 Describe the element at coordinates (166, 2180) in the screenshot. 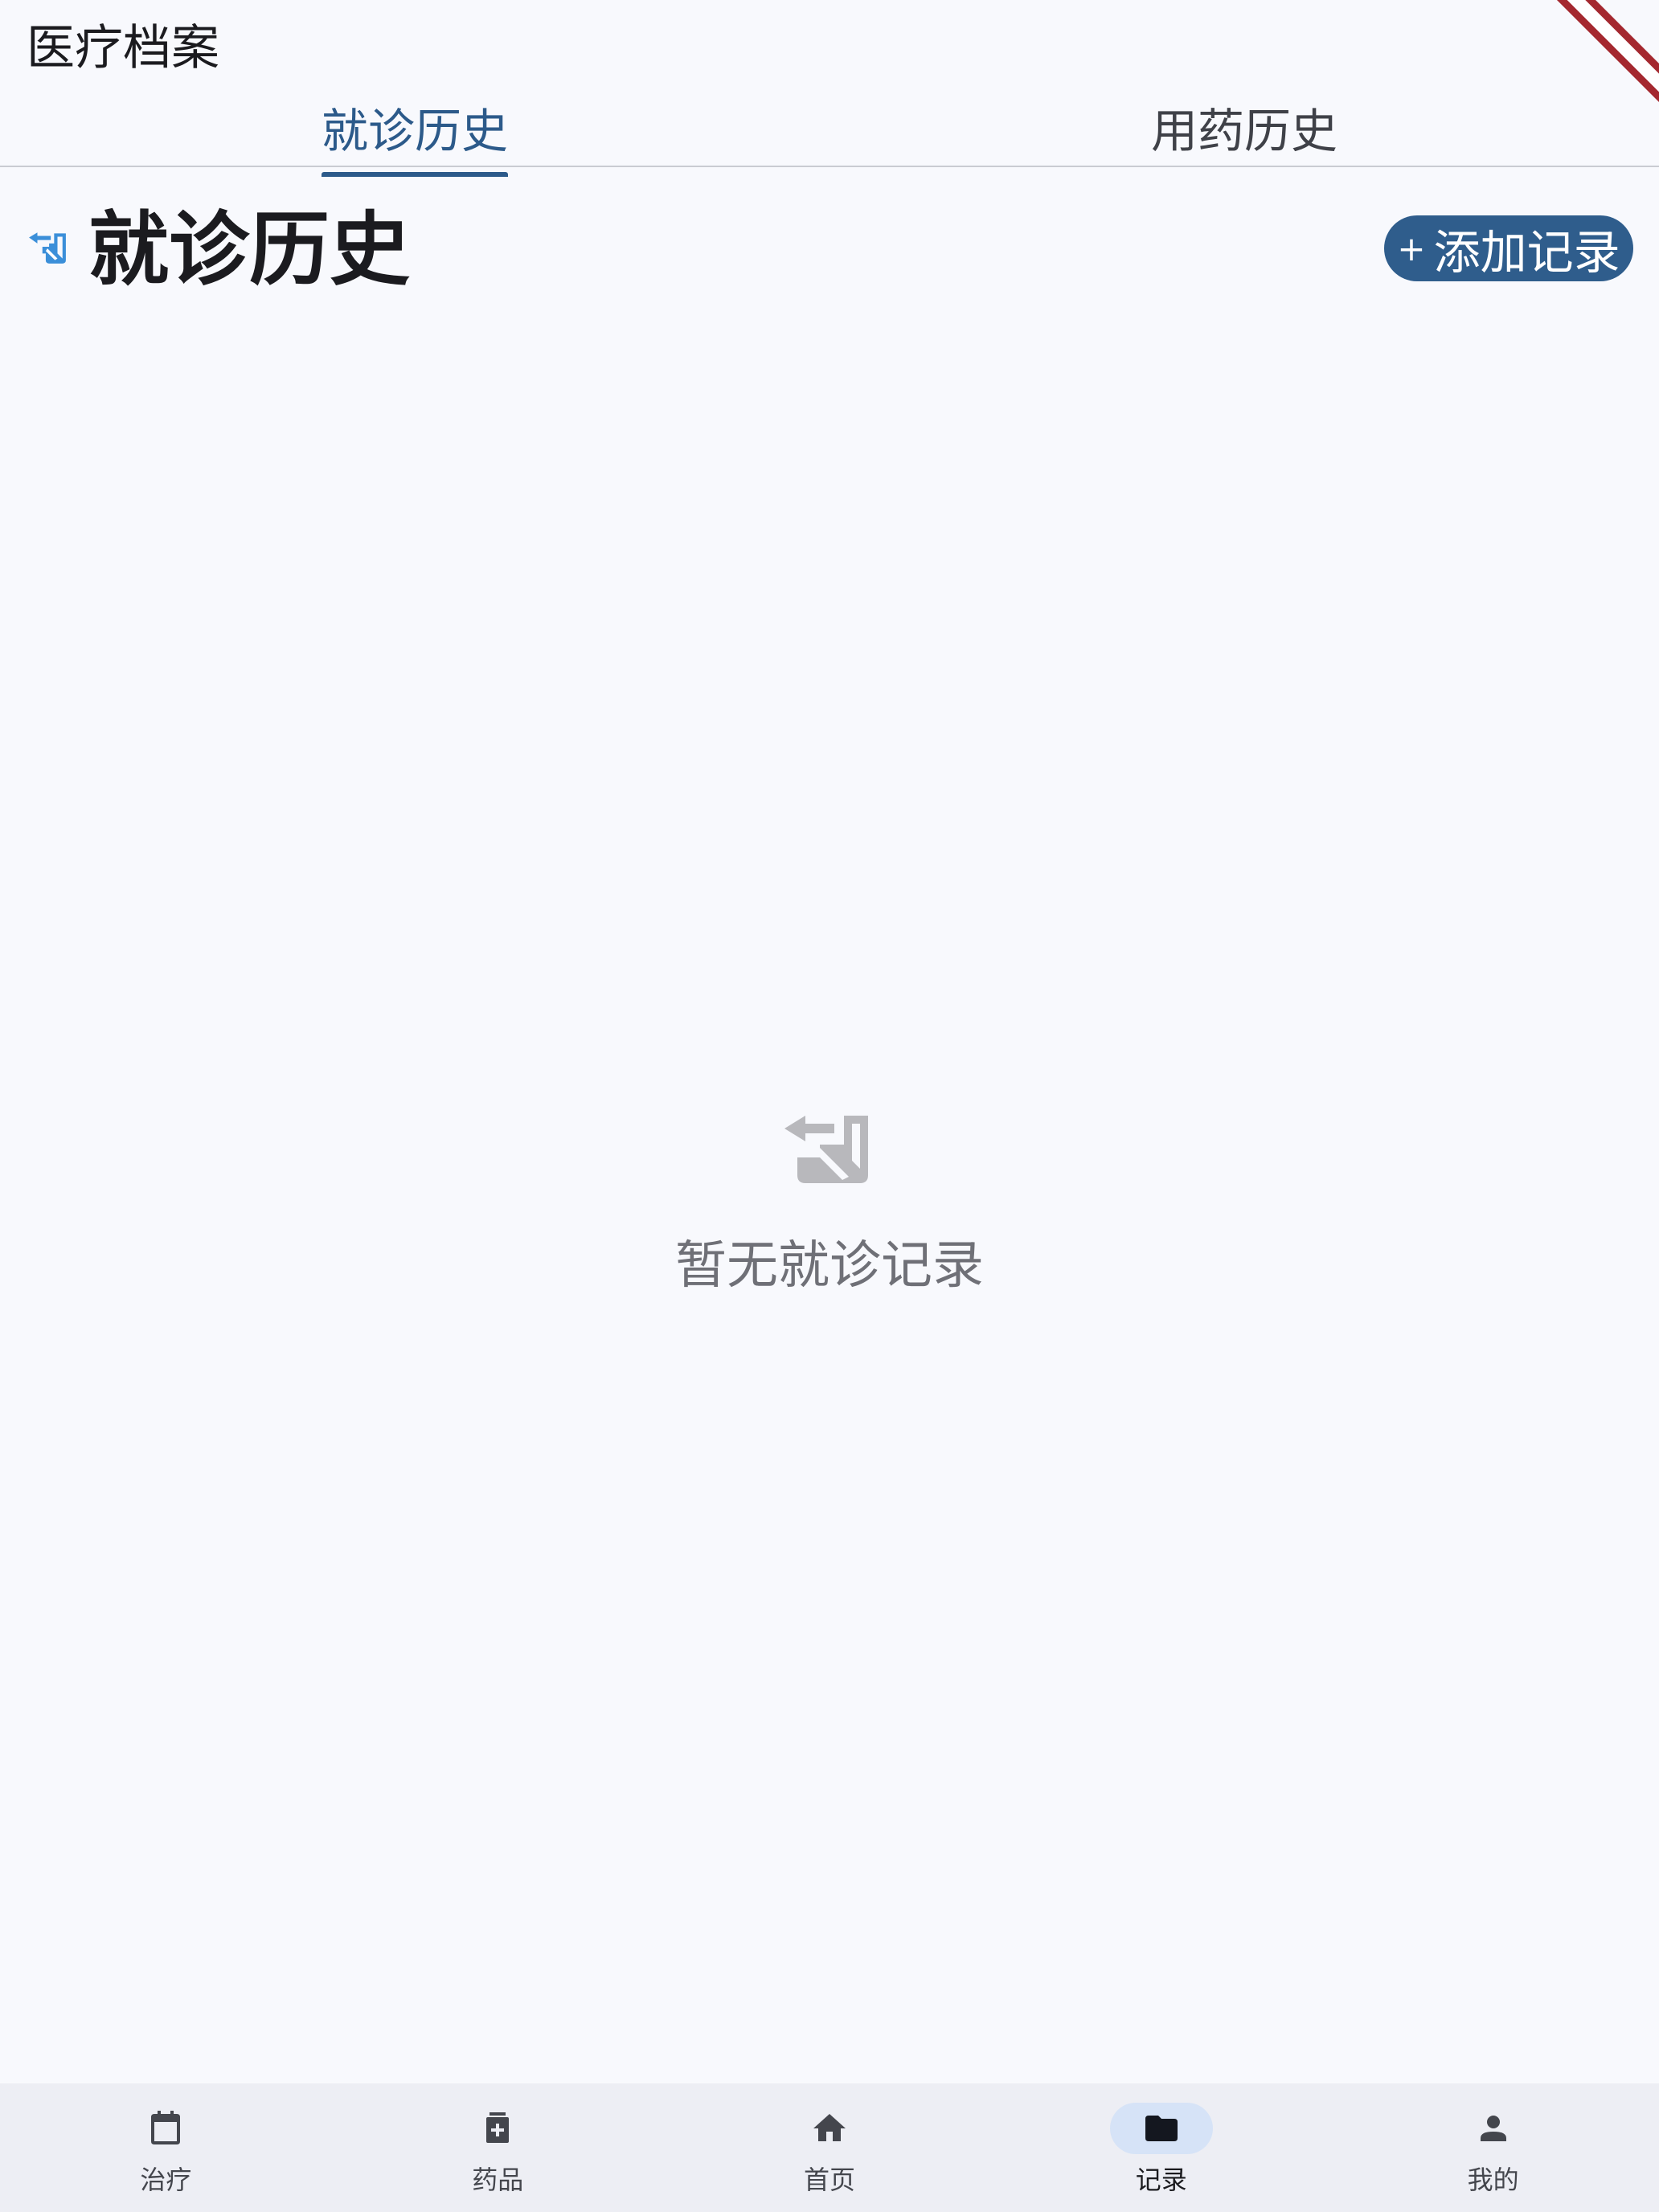

I see `nav-label-treatment: 治疗` at that location.